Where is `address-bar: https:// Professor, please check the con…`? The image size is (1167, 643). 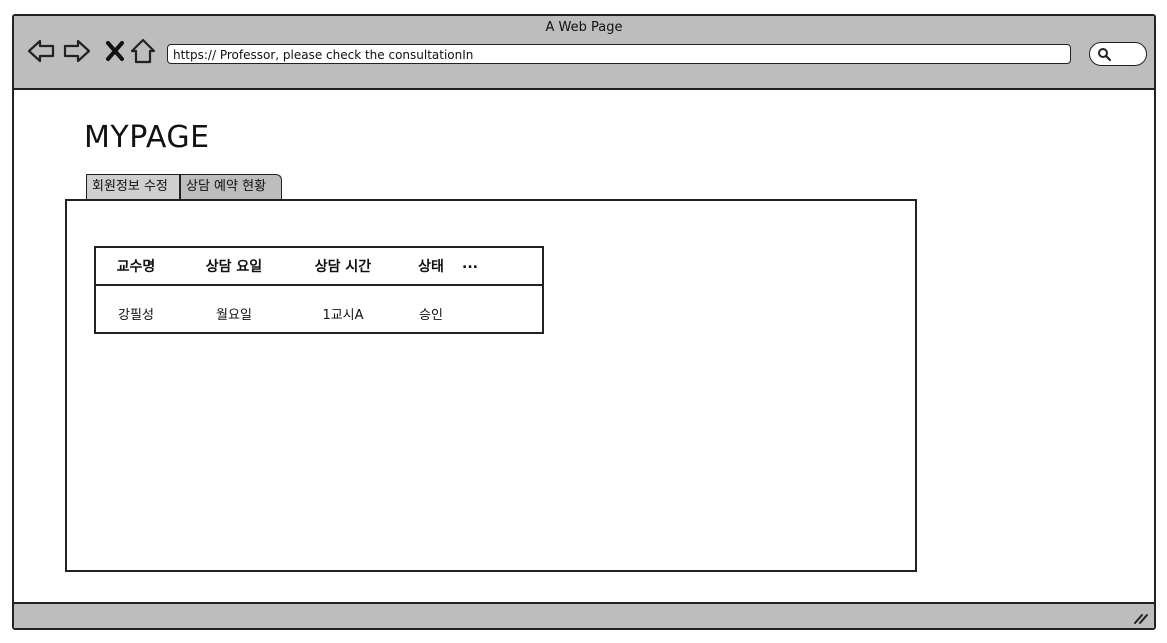 address-bar: https:// Professor, please check the con… is located at coordinates (619, 54).